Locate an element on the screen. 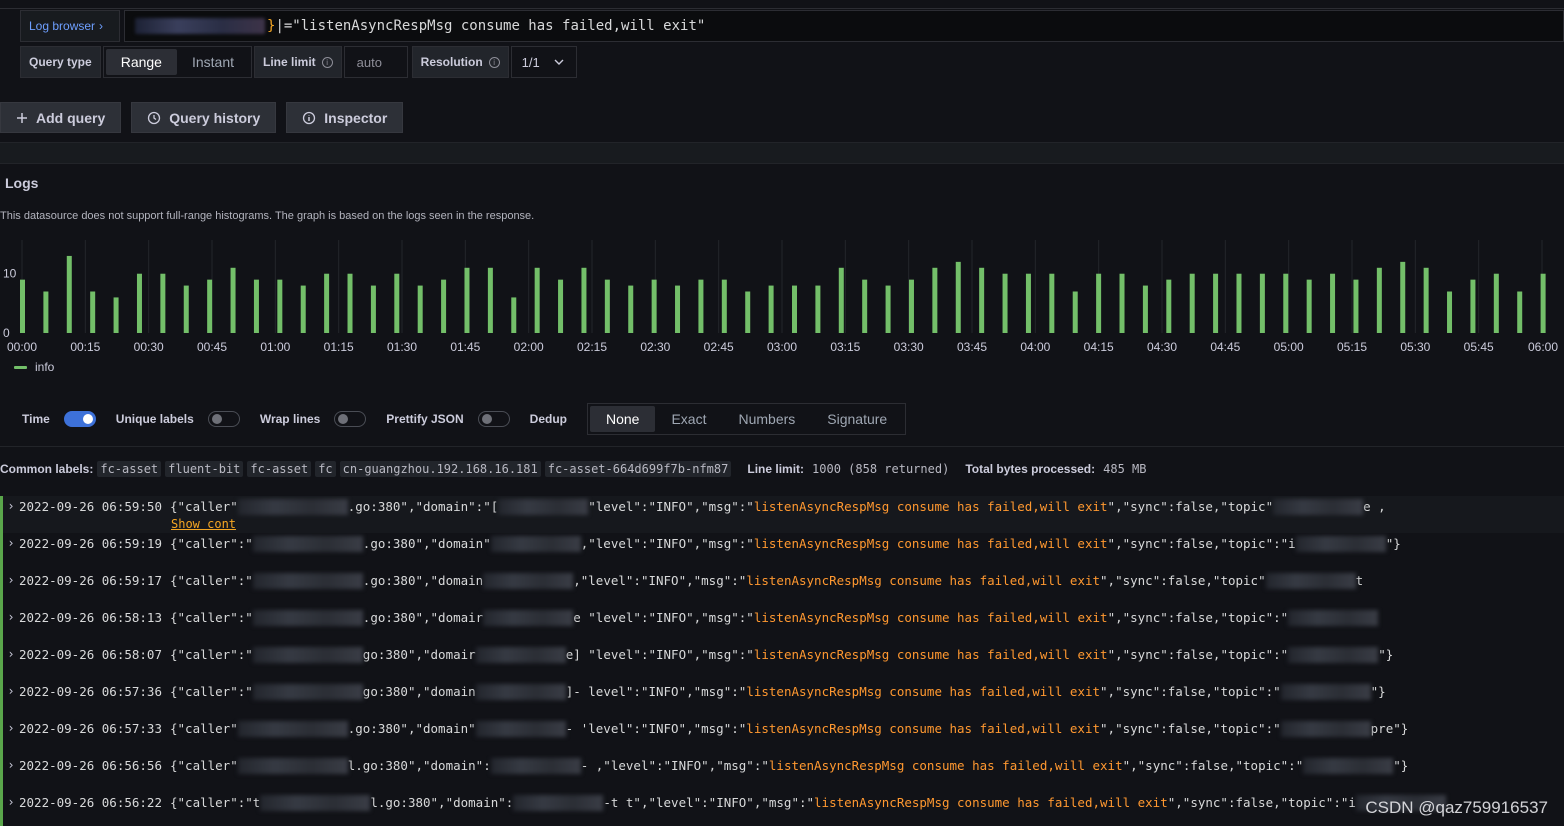 The width and height of the screenshot is (1564, 826). show-context-link: Show cont is located at coordinates (203, 524).